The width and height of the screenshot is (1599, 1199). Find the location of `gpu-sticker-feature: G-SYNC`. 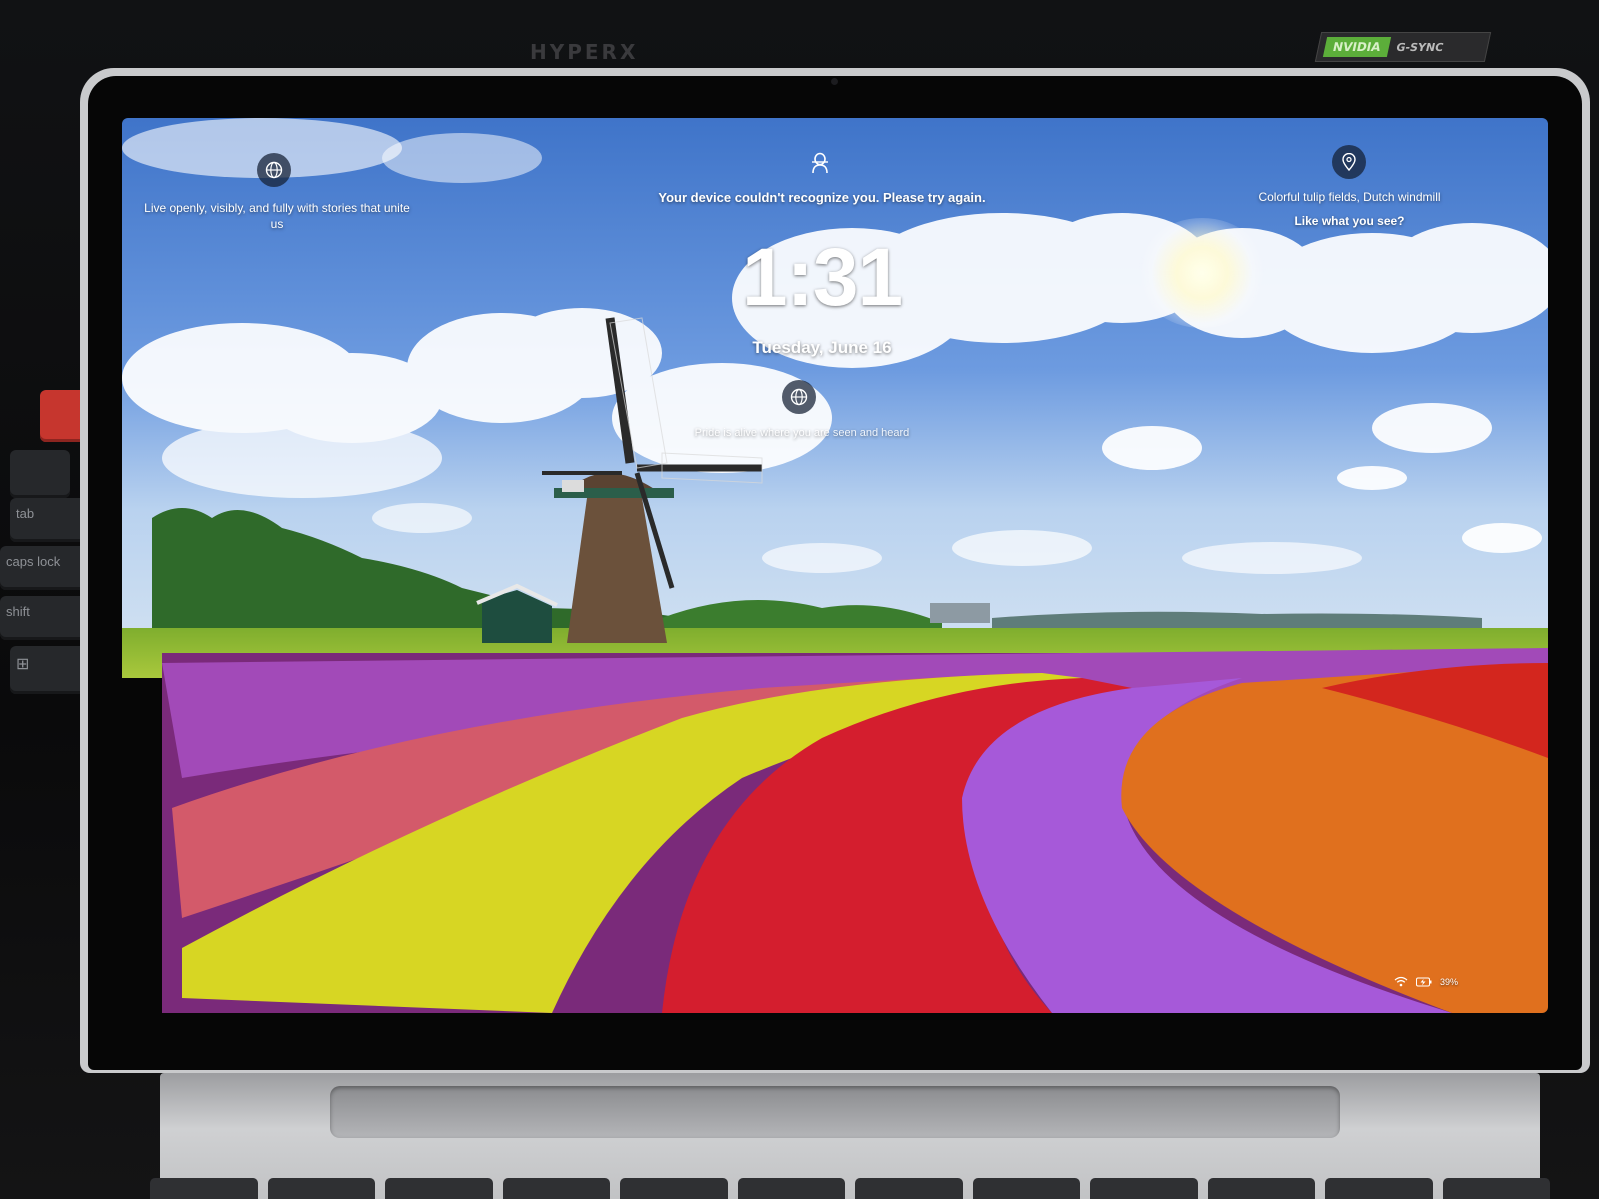

gpu-sticker-feature: G-SYNC is located at coordinates (1420, 47).